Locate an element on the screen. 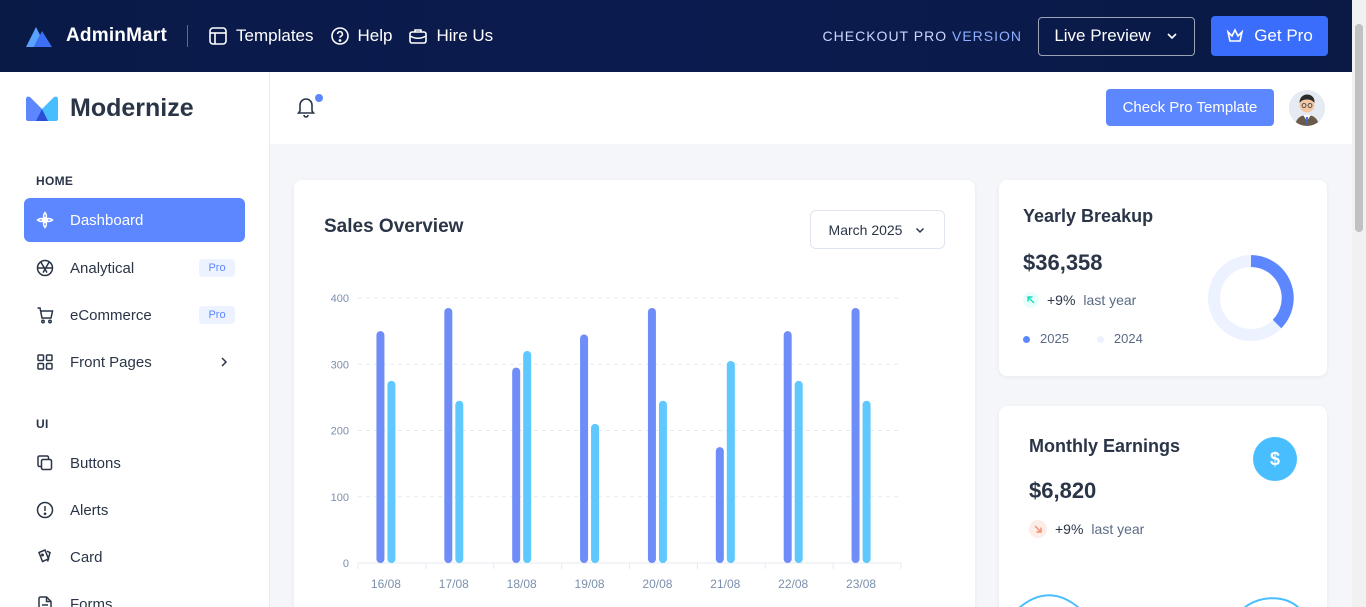 The image size is (1366, 607). sidebar-item-front-pages: Front Pages is located at coordinates (134, 362).